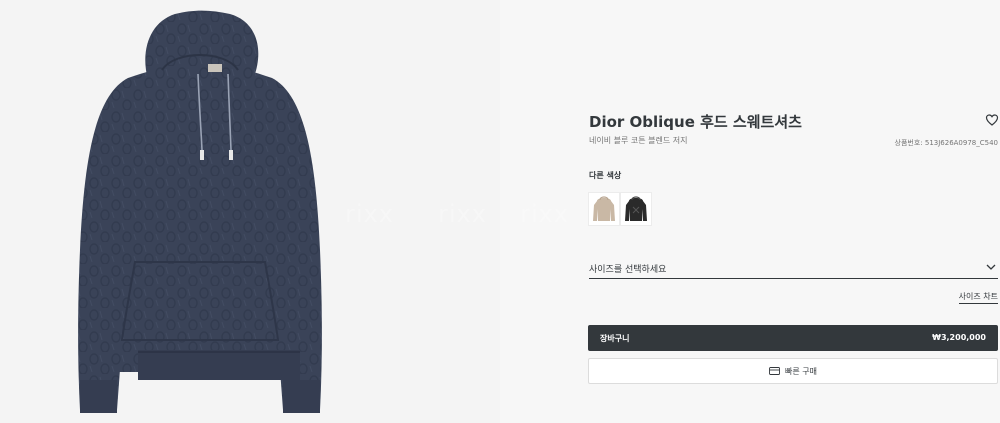 The image size is (1000, 423). Describe the element at coordinates (991, 267) in the screenshot. I see `chevron-down-icon` at that location.